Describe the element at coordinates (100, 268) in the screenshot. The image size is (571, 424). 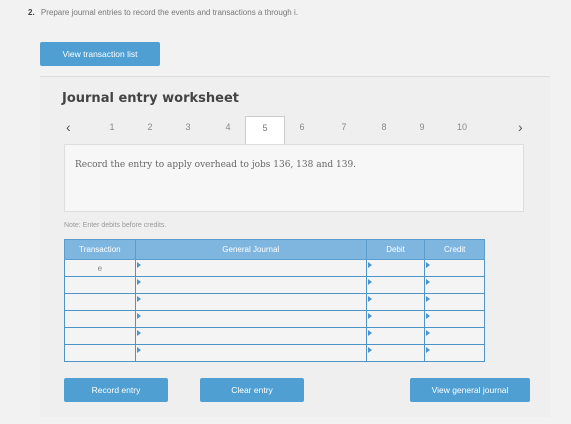
I see `transaction-cell: e` at that location.